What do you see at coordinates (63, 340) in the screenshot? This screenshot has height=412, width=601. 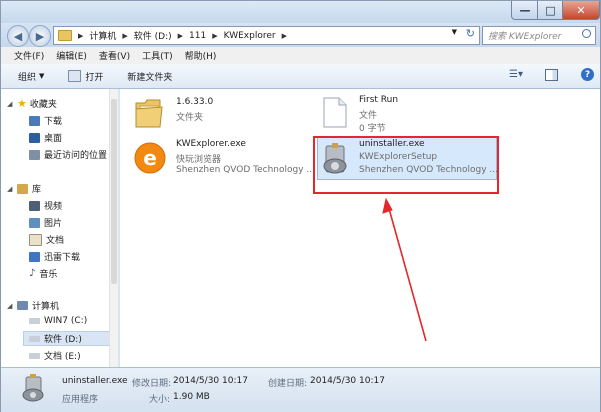 I see `sidebar-item-label: 软件 (D:)` at bounding box center [63, 340].